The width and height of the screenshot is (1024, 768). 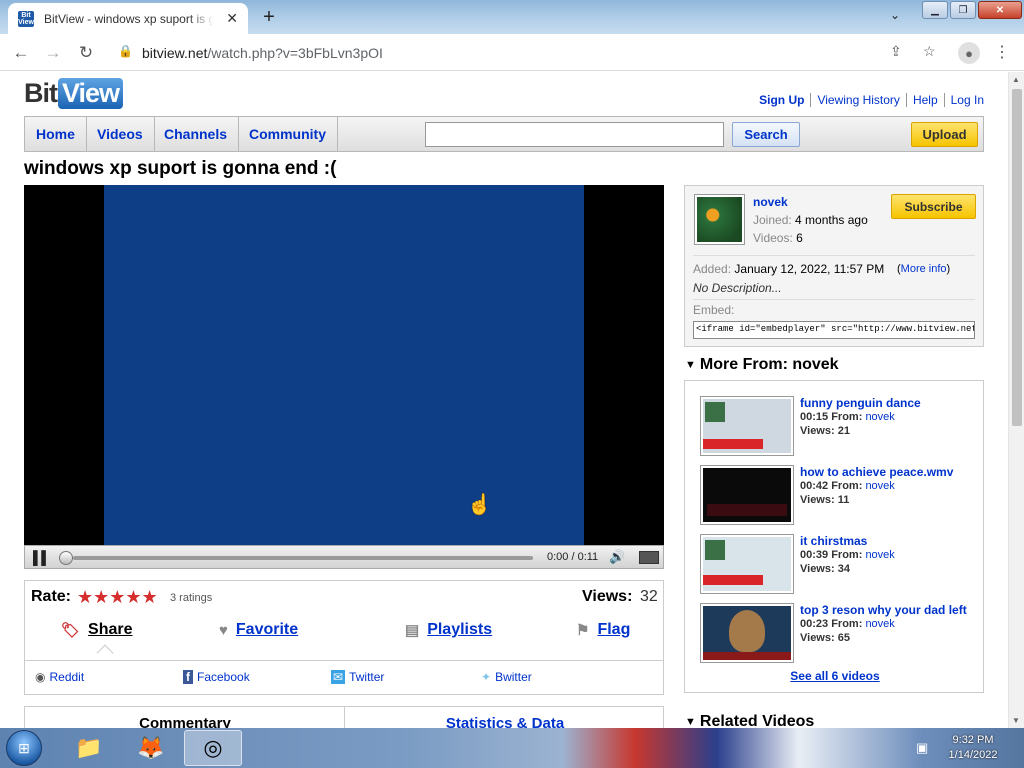 What do you see at coordinates (944, 134) in the screenshot?
I see `upload-button: Upload` at bounding box center [944, 134].